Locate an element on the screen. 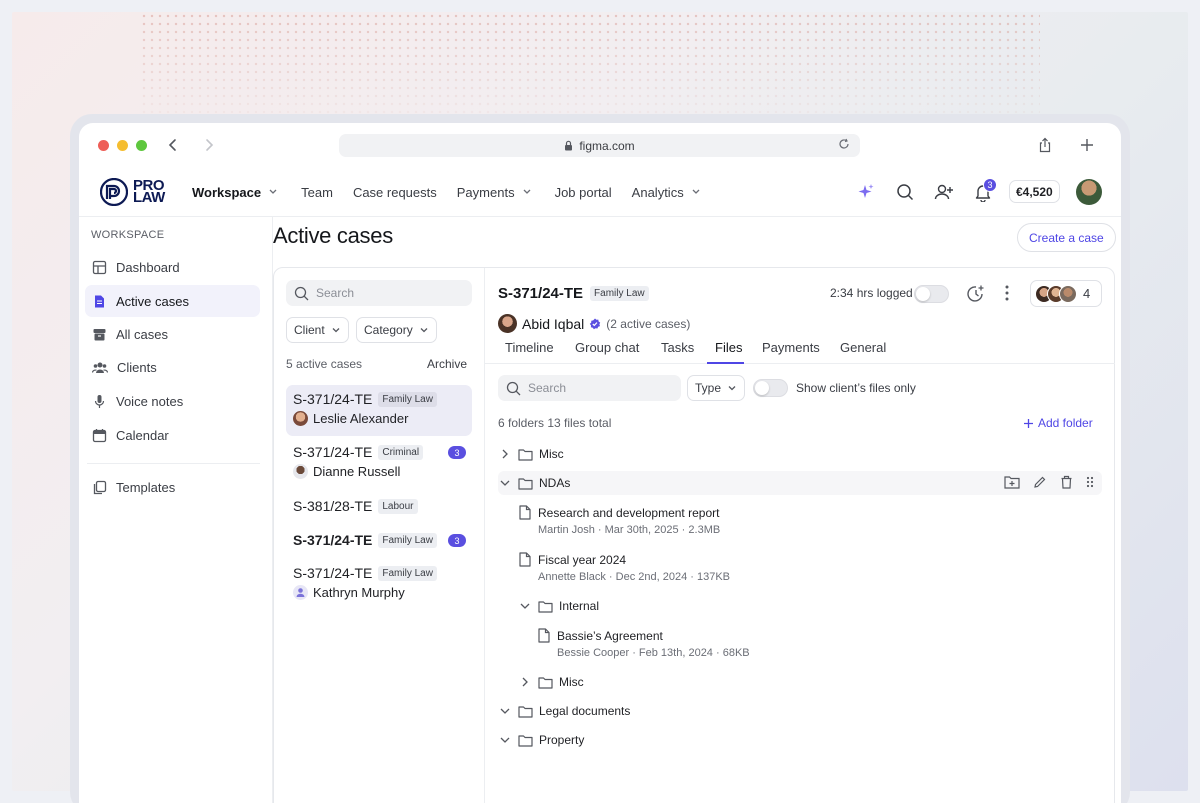 This screenshot has height=803, width=1200. user-avatar is located at coordinates (1089, 192).